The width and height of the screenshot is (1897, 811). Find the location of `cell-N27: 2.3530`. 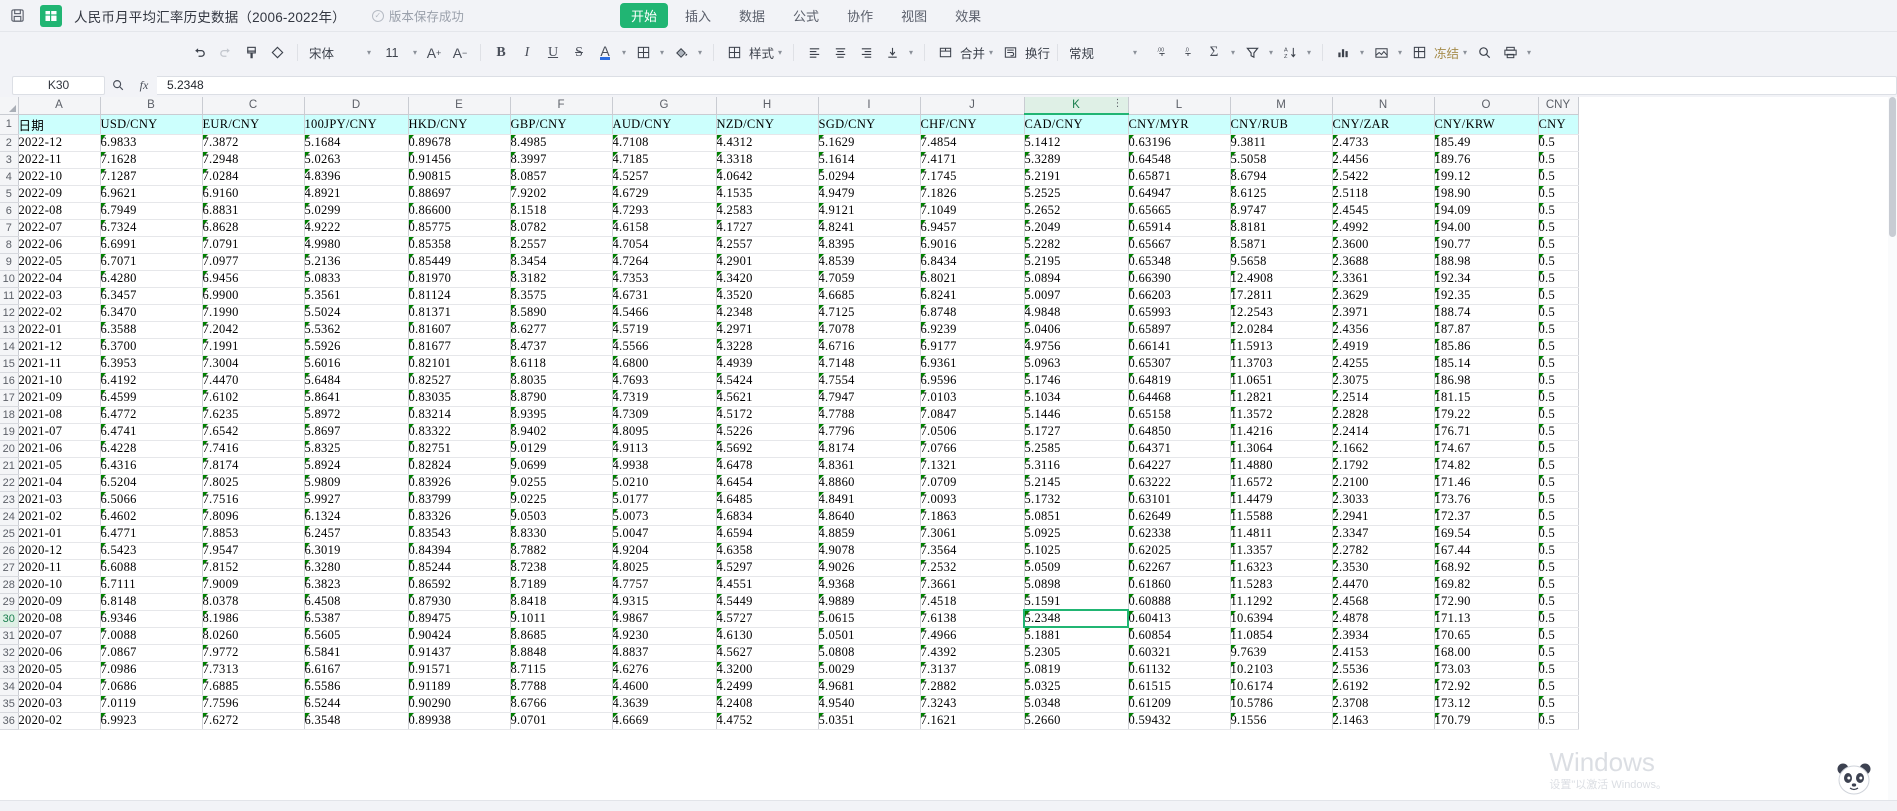

cell-N27: 2.3530 is located at coordinates (1383, 568).